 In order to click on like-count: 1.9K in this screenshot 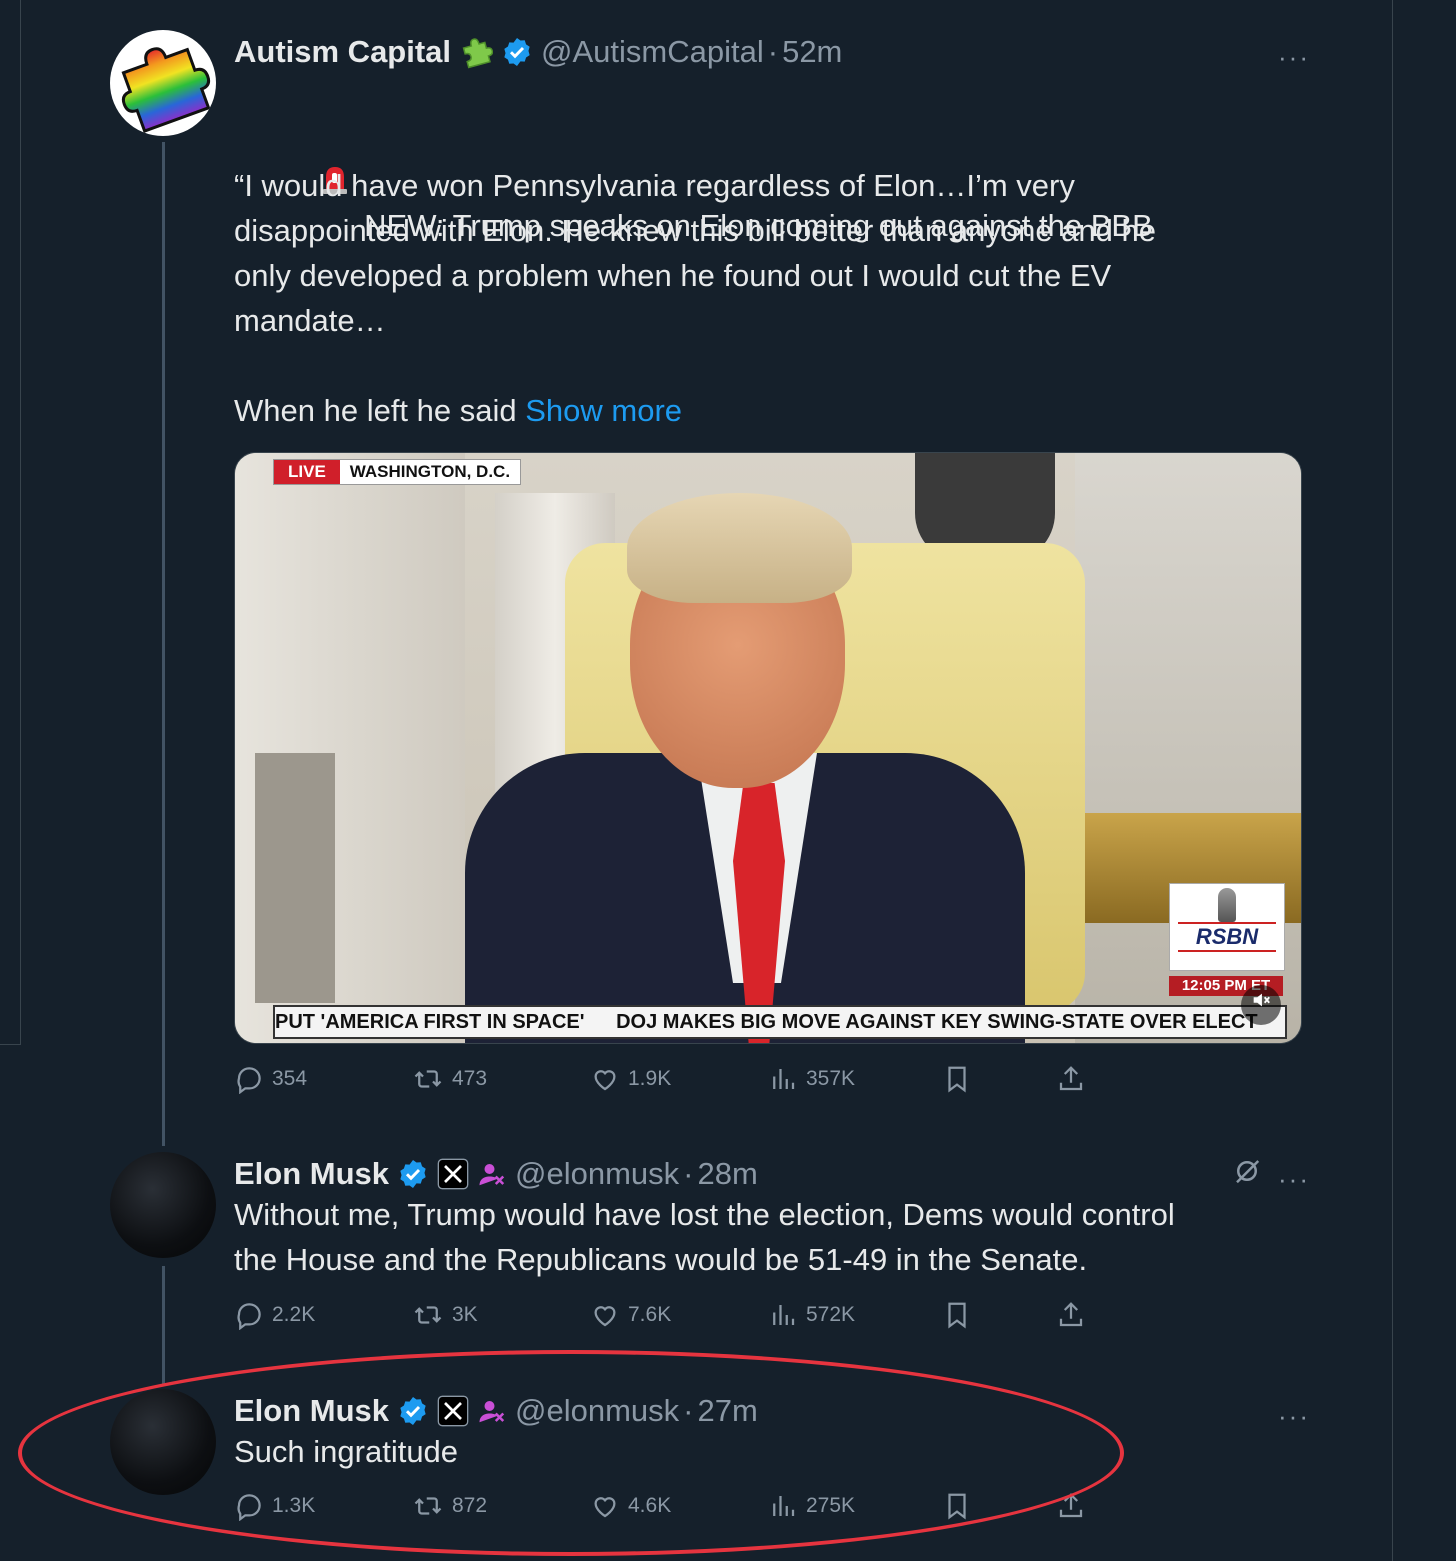, I will do `click(650, 1078)`.